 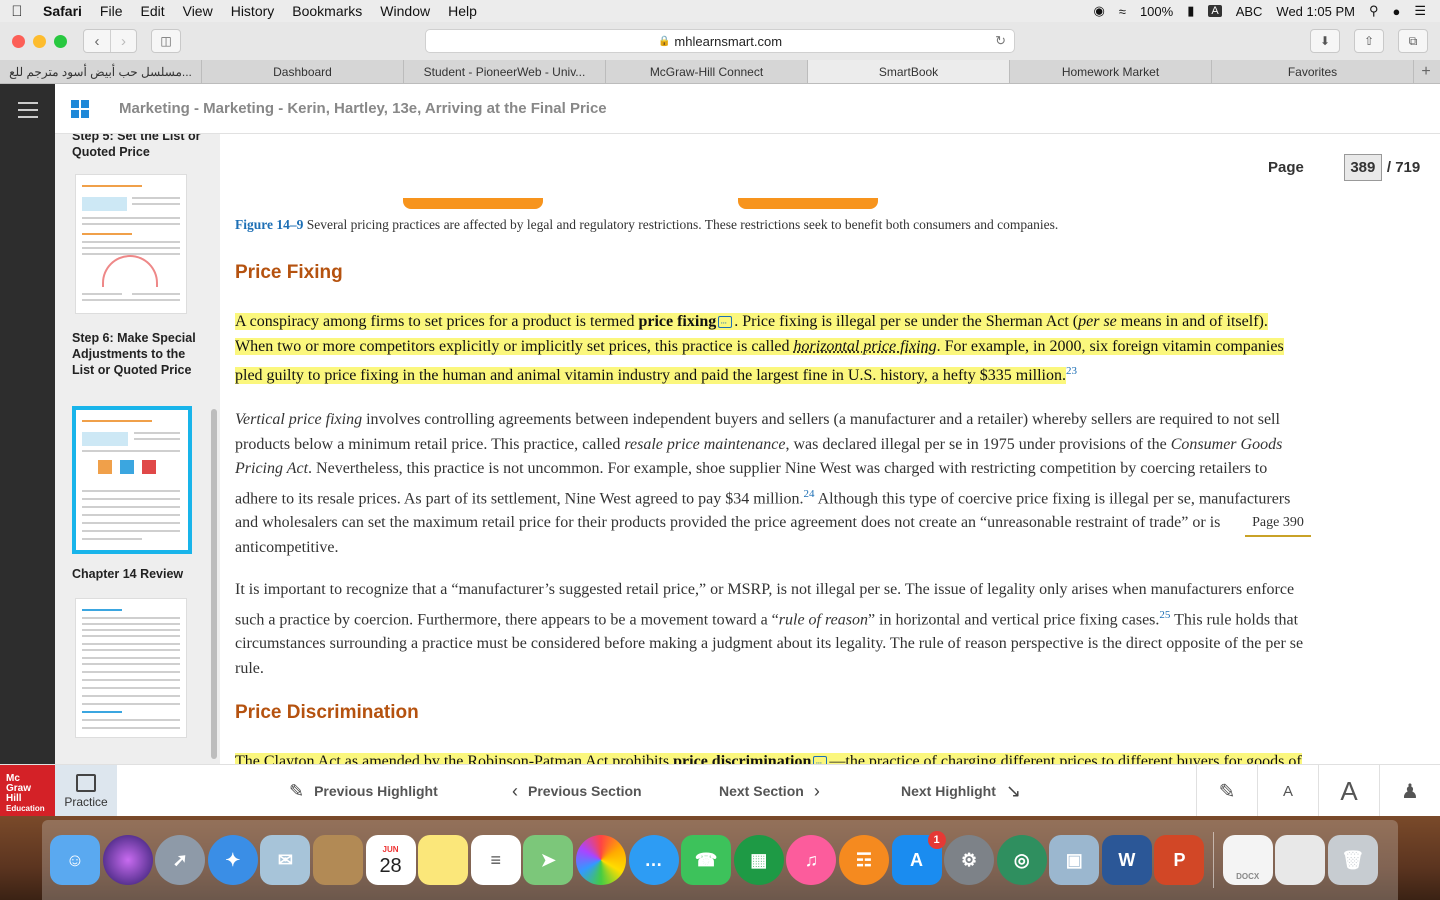 What do you see at coordinates (1122, 11) in the screenshot?
I see `wifi-icon: ≈` at bounding box center [1122, 11].